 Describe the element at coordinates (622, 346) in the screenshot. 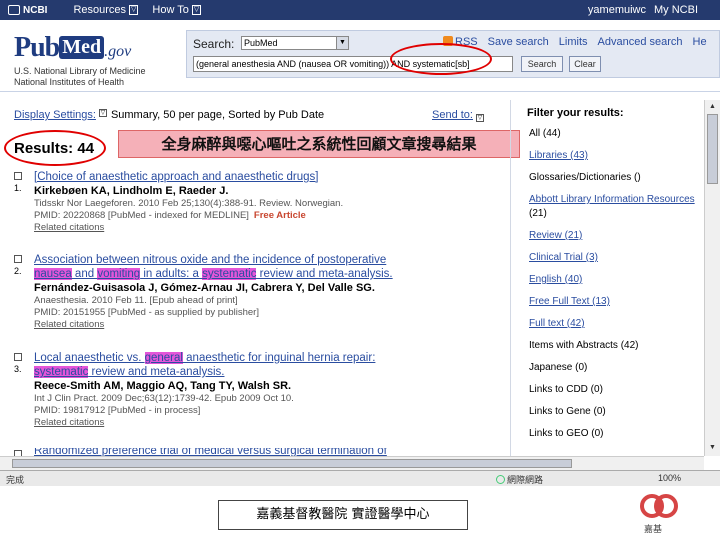

I see `filter-abstracts: Items with Abstracts (42)` at that location.